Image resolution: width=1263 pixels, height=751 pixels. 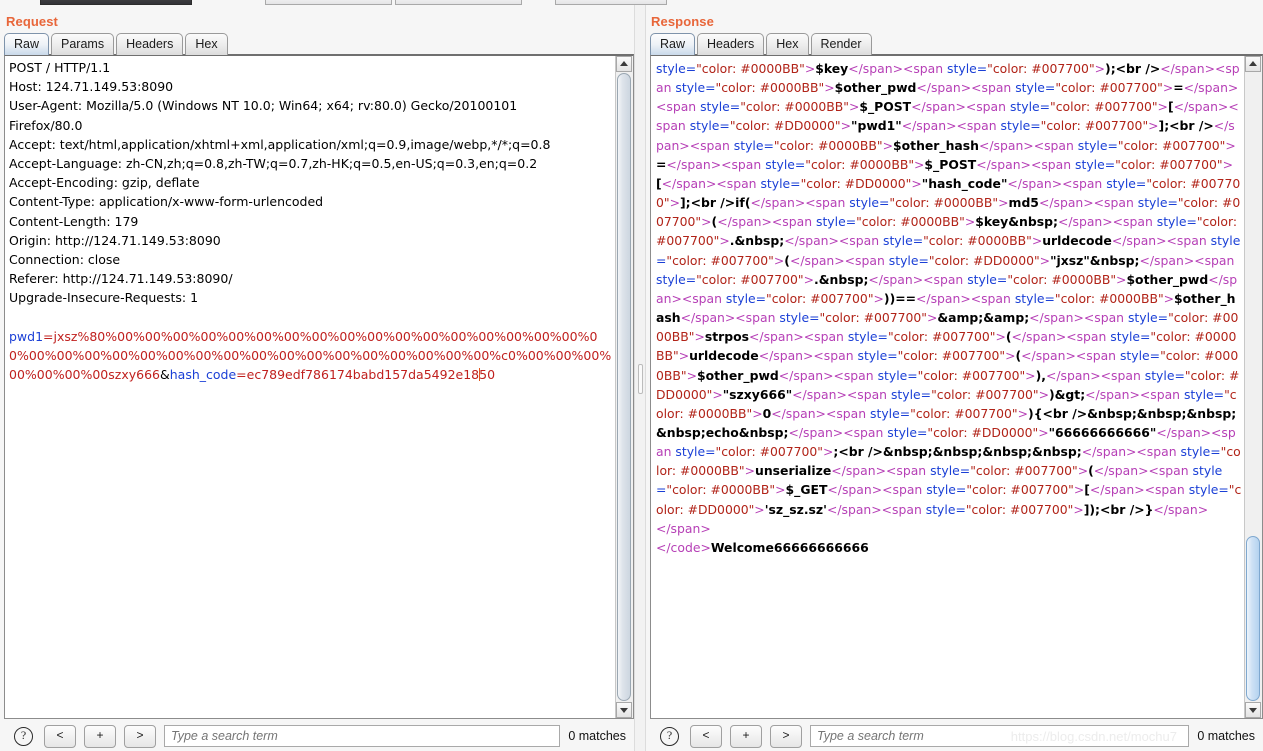 I want to click on syntax-tag: </code>, so click(x=683, y=547).